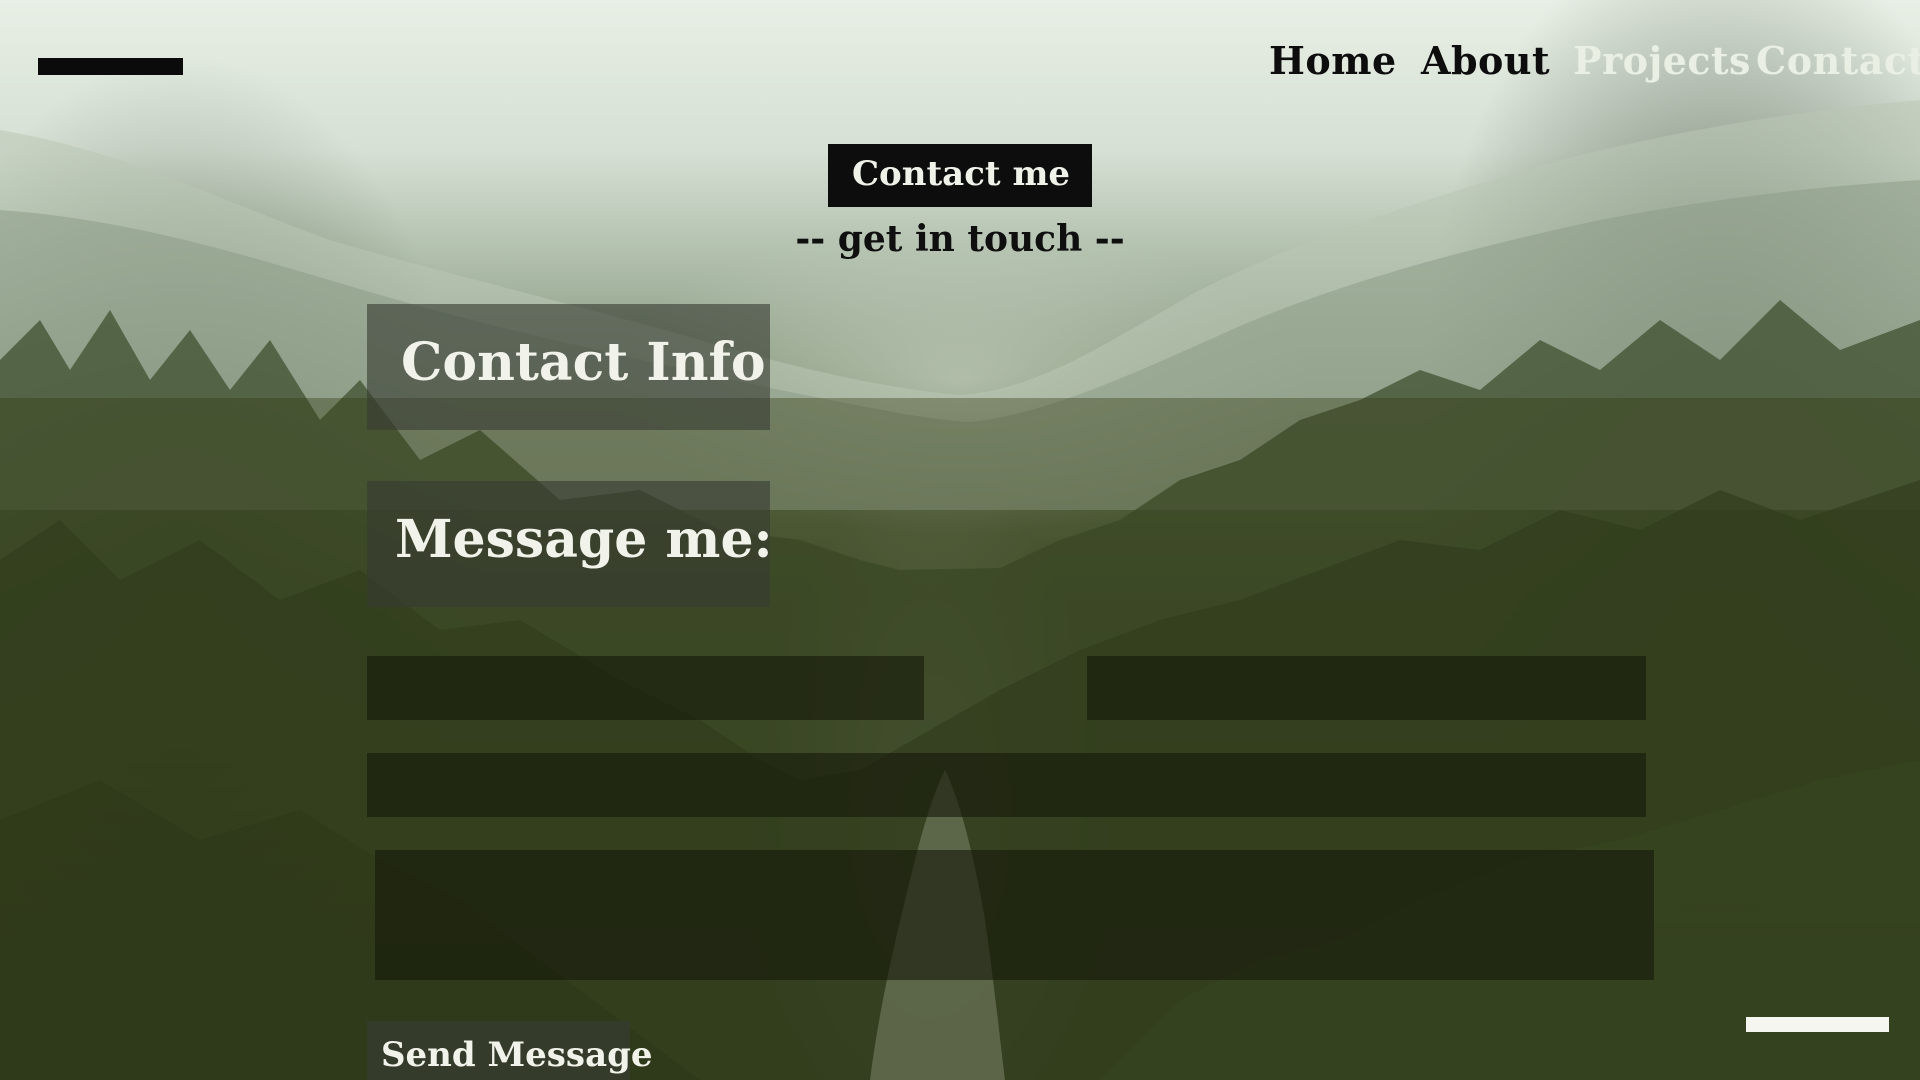 This screenshot has width=1920, height=1080. What do you see at coordinates (645, 688) in the screenshot?
I see `name-field` at bounding box center [645, 688].